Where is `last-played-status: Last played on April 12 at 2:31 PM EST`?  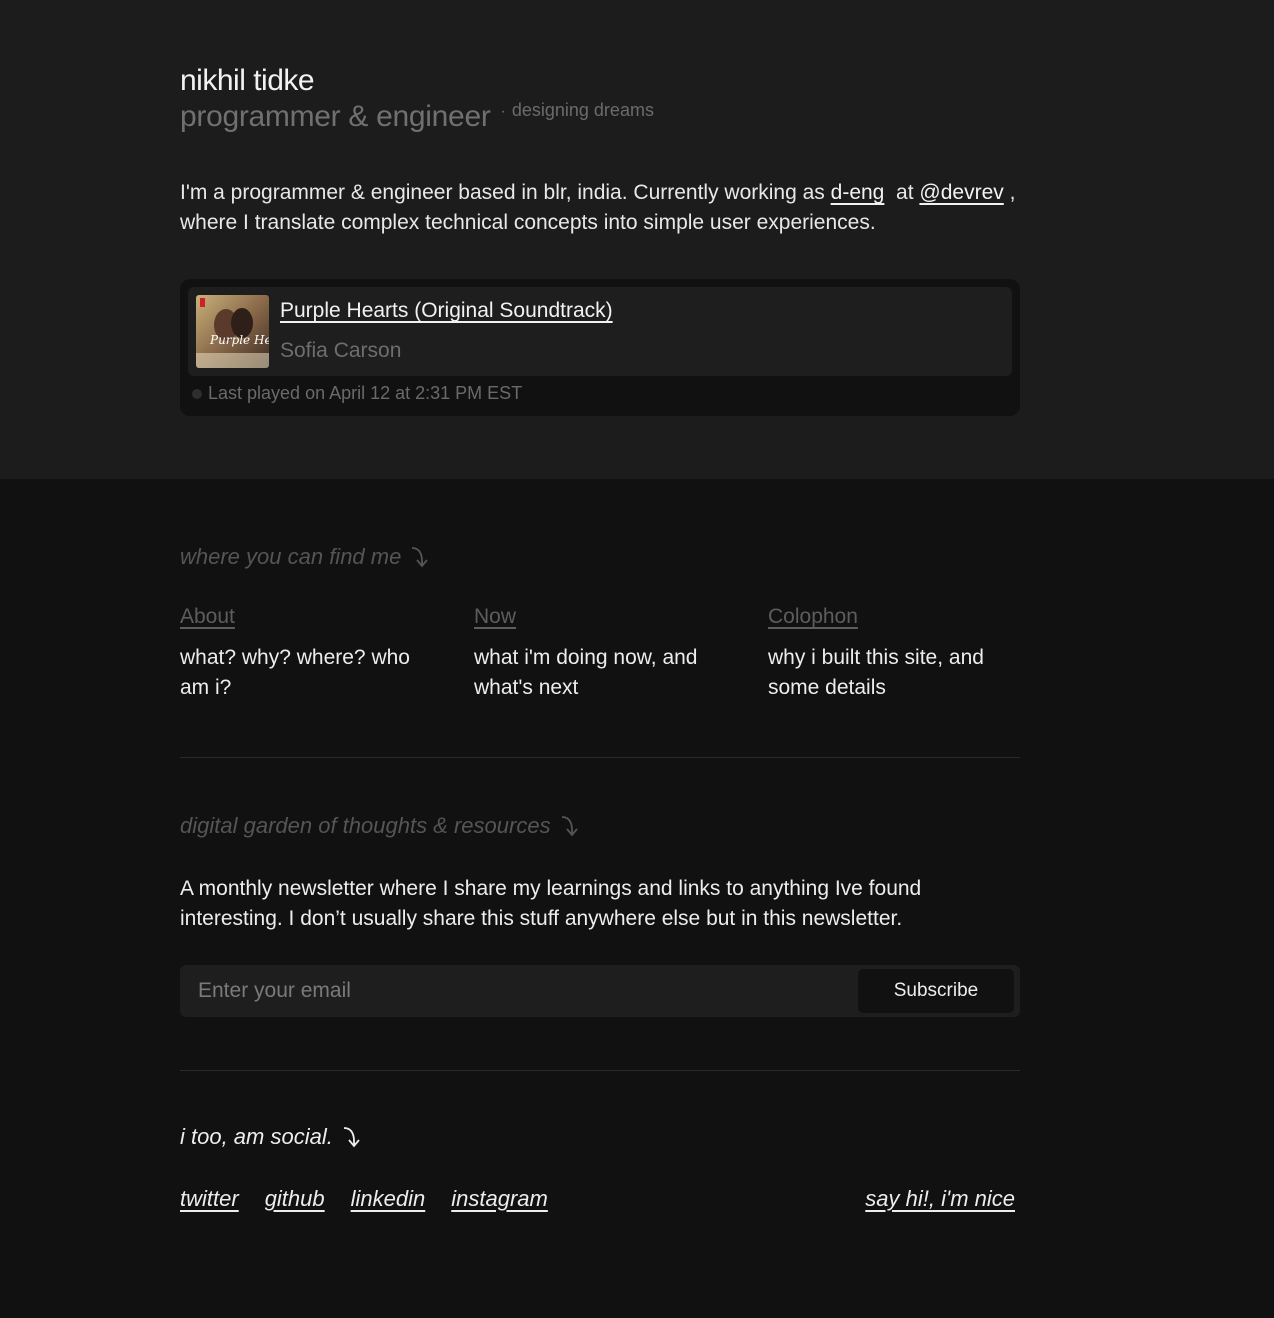
last-played-status: Last played on April 12 at 2:31 PM EST is located at coordinates (357, 393).